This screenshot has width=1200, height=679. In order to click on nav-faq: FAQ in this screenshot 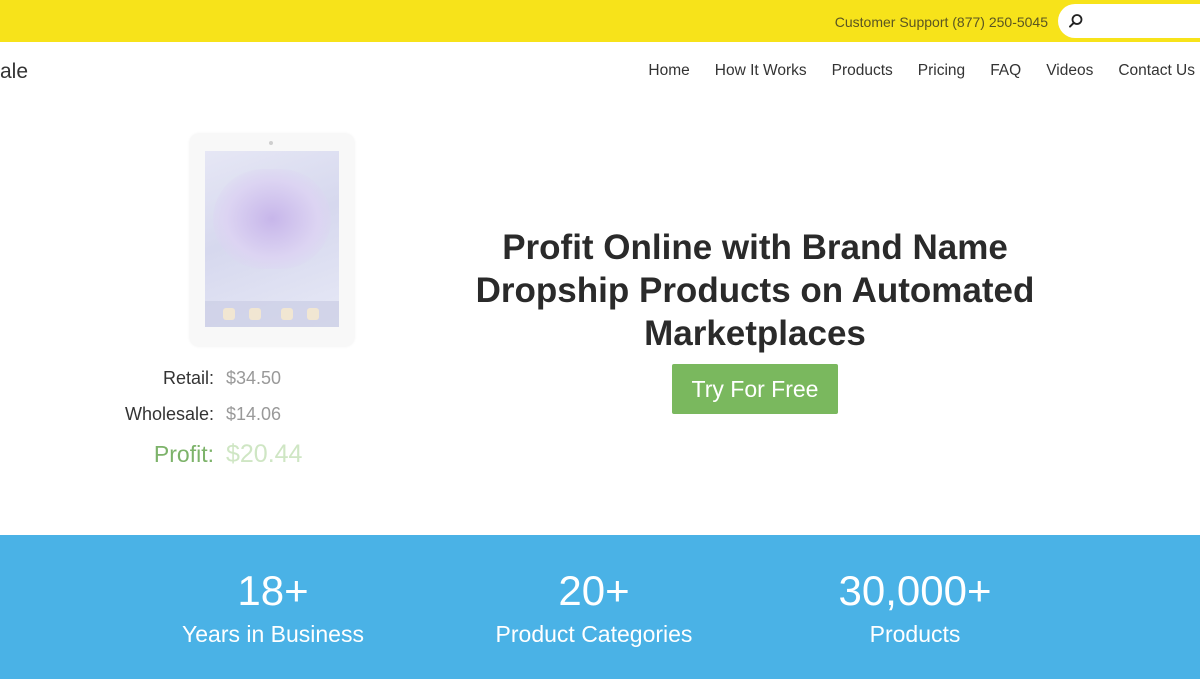, I will do `click(1005, 71)`.